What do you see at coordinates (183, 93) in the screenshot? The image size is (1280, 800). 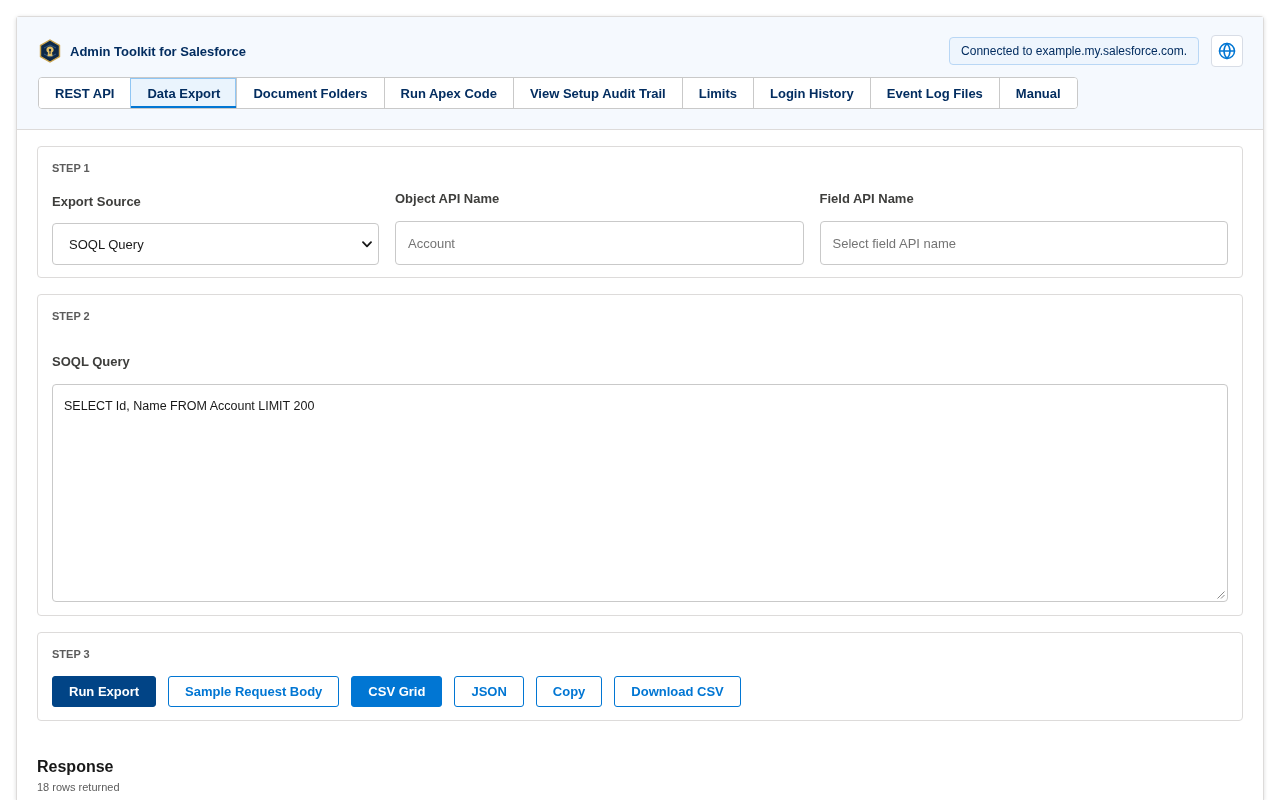 I see `nav-tab: Data Export` at bounding box center [183, 93].